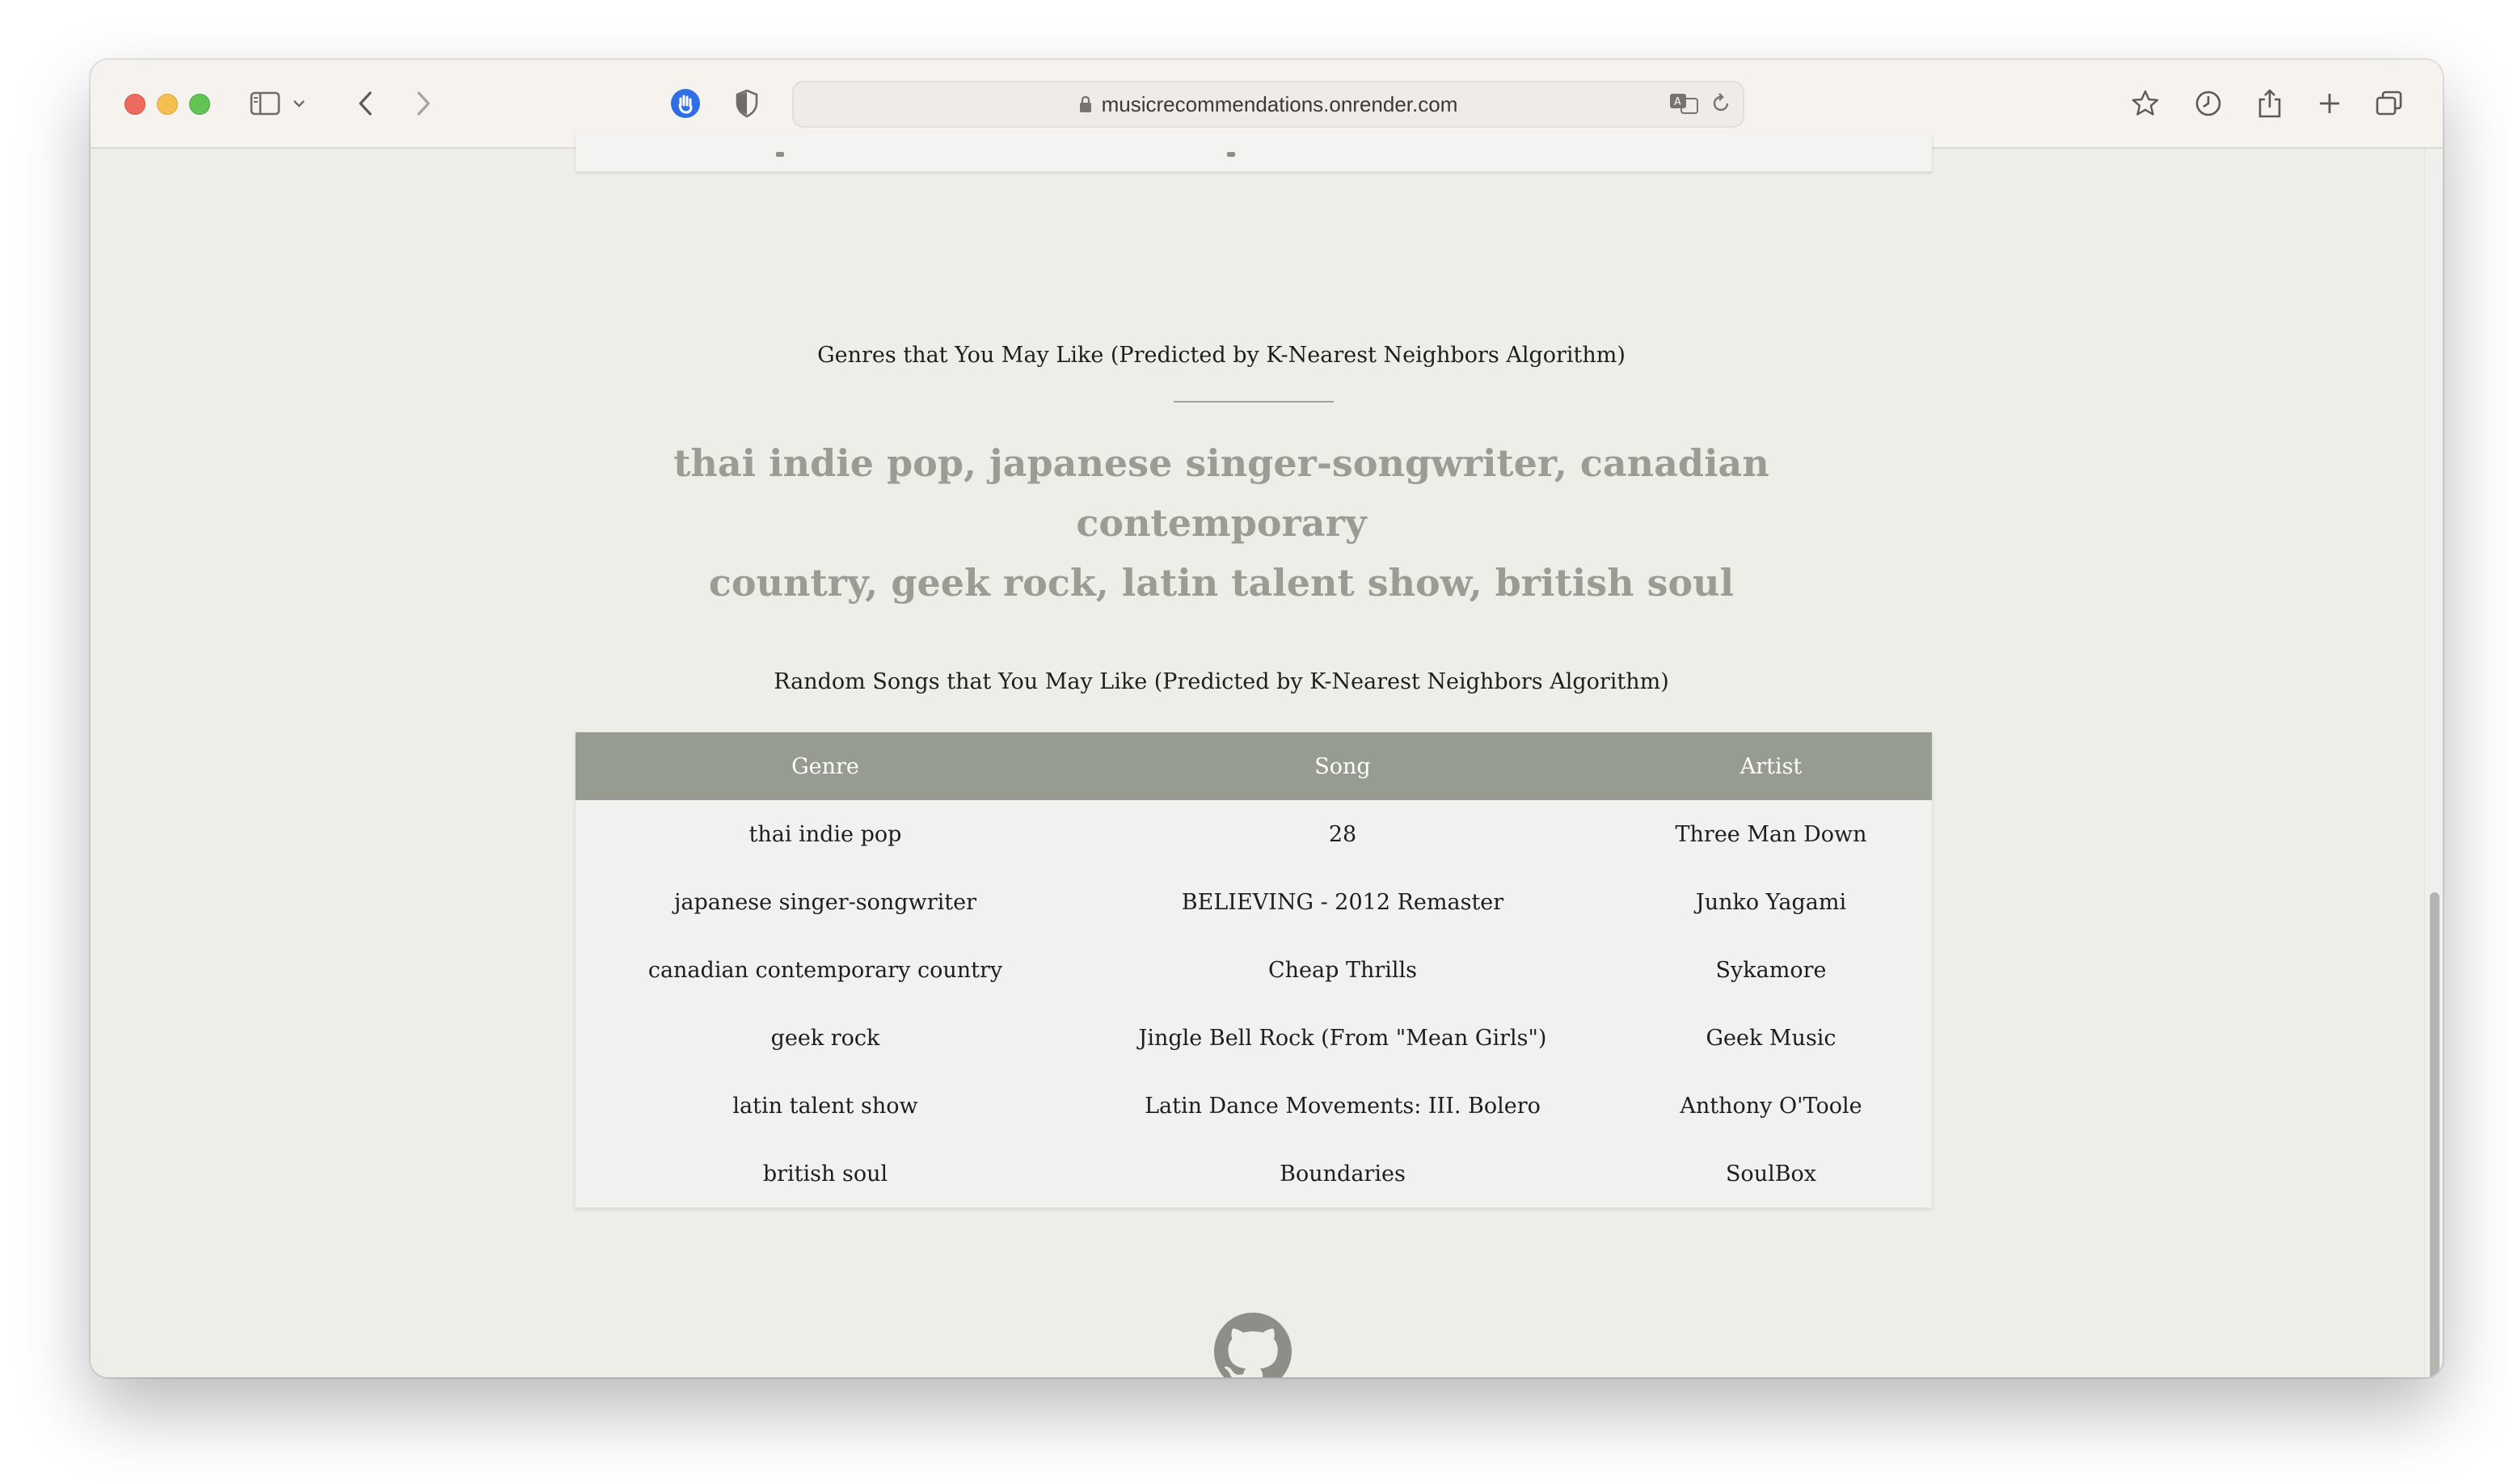  Describe the element at coordinates (1253, 1345) in the screenshot. I see `github-icon` at that location.